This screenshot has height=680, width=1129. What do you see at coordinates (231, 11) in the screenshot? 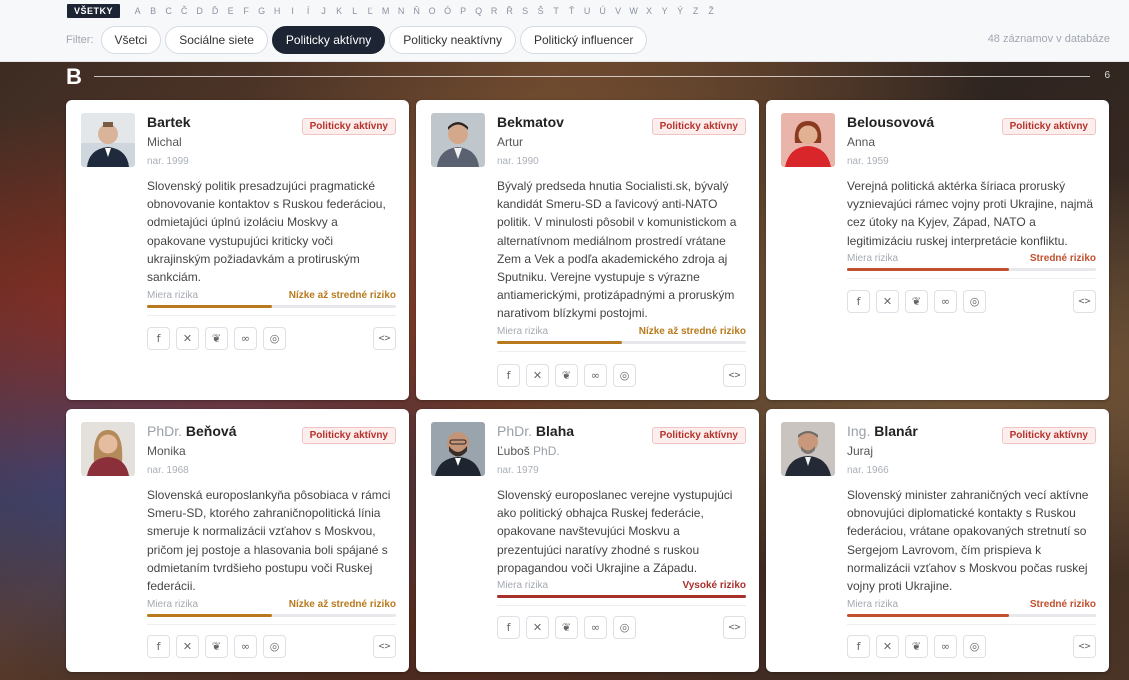
I see `alphabet-letter: E` at bounding box center [231, 11].